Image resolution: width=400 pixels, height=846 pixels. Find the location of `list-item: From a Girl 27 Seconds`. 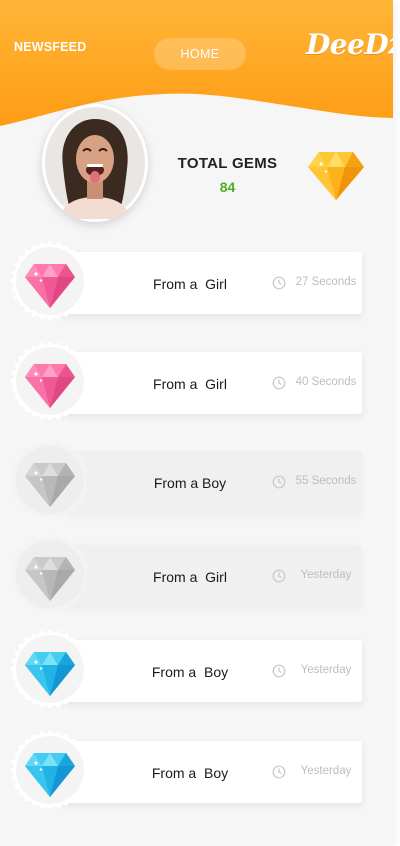

list-item: From a Girl 27 Seconds is located at coordinates (196, 288).